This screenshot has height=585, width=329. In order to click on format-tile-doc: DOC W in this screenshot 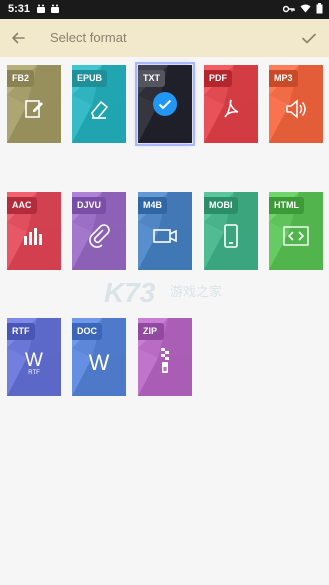, I will do `click(99, 357)`.